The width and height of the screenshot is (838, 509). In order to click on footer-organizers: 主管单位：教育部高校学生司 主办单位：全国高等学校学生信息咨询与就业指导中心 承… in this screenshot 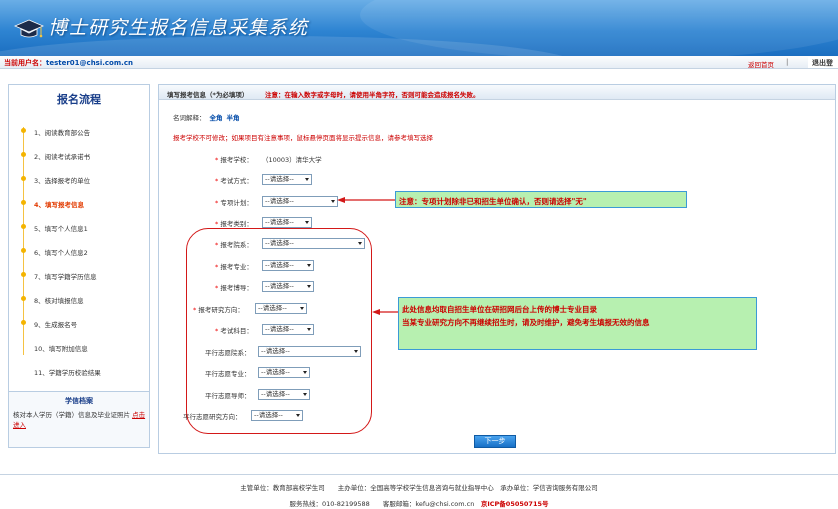, I will do `click(419, 488)`.